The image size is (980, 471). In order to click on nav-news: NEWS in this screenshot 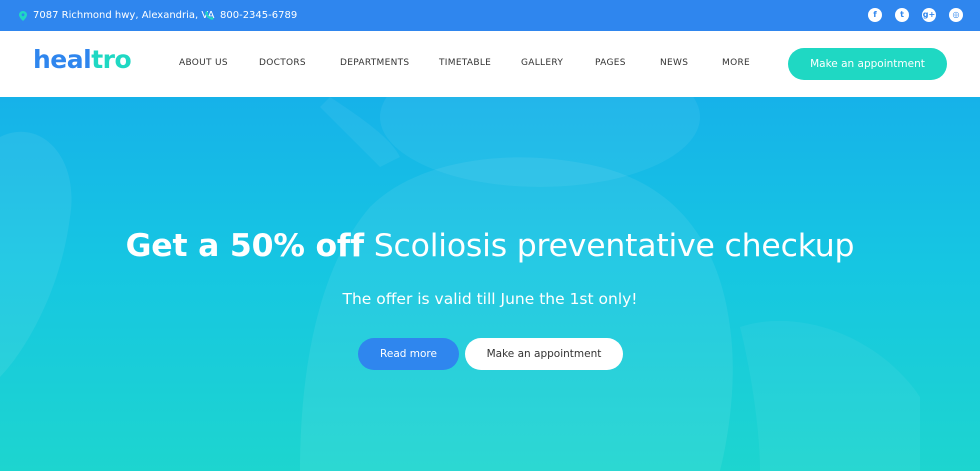, I will do `click(674, 63)`.